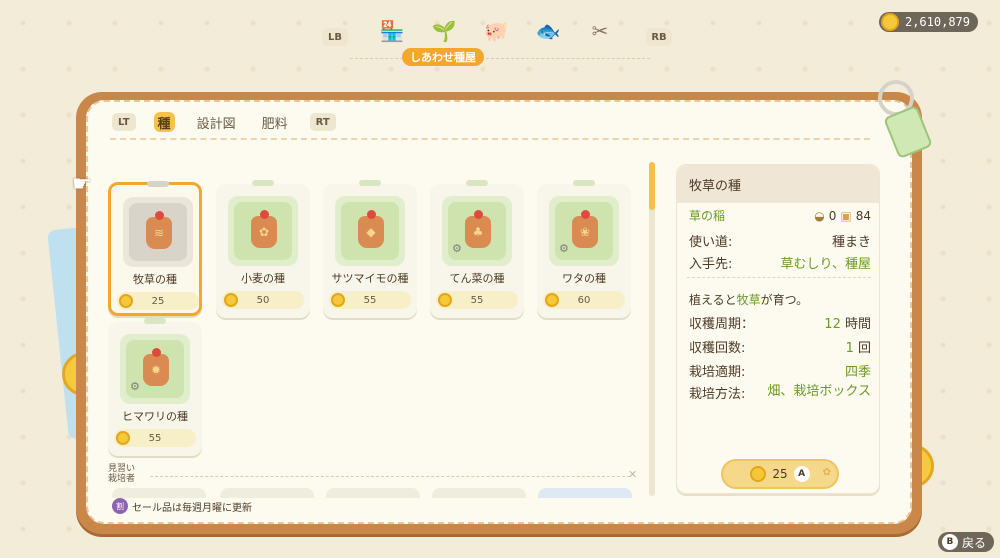 This screenshot has height=558, width=1000. What do you see at coordinates (390, 476) in the screenshot?
I see `section-divider` at bounding box center [390, 476].